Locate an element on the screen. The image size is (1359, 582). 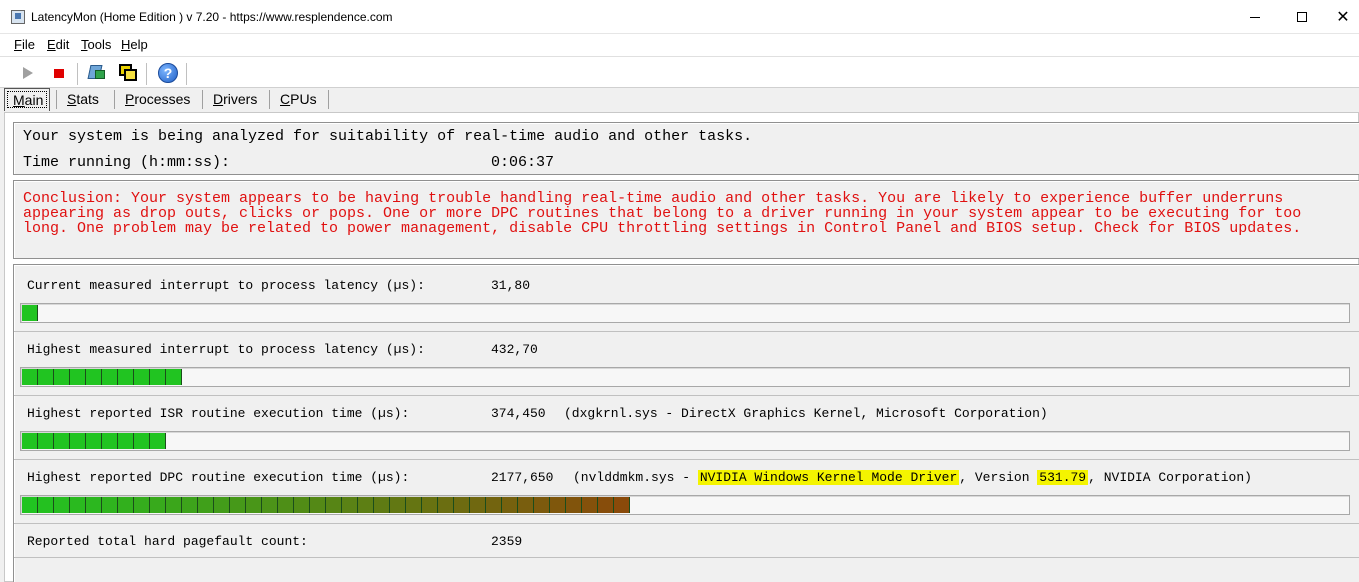
tab-strip: Main Stats Processes Drivers CPUs is located at coordinates (679, 99).